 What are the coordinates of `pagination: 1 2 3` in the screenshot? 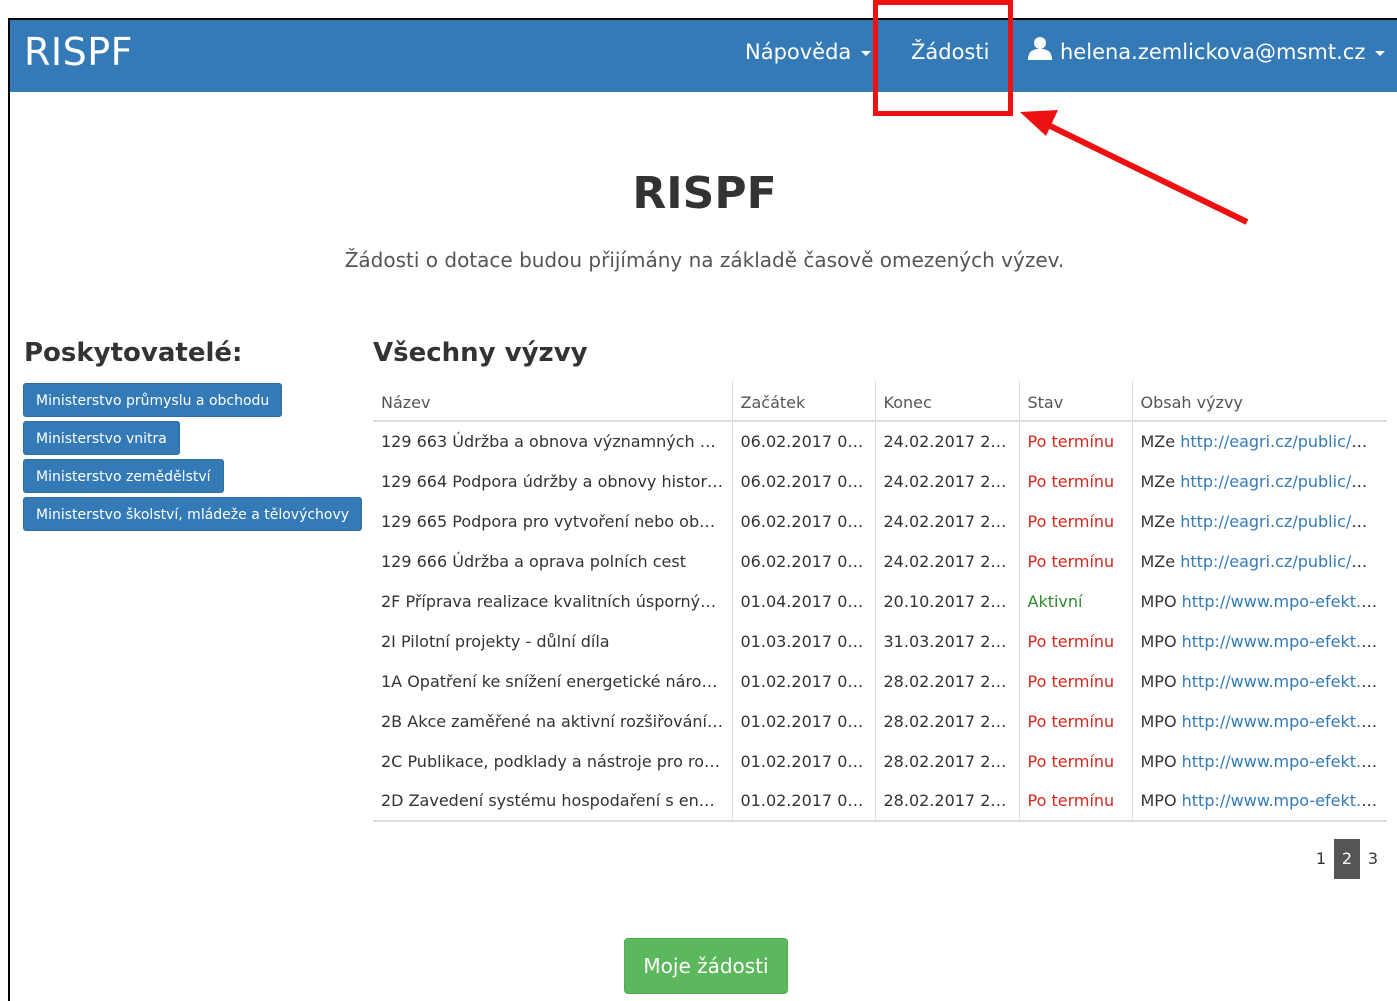 It's located at (1347, 859).